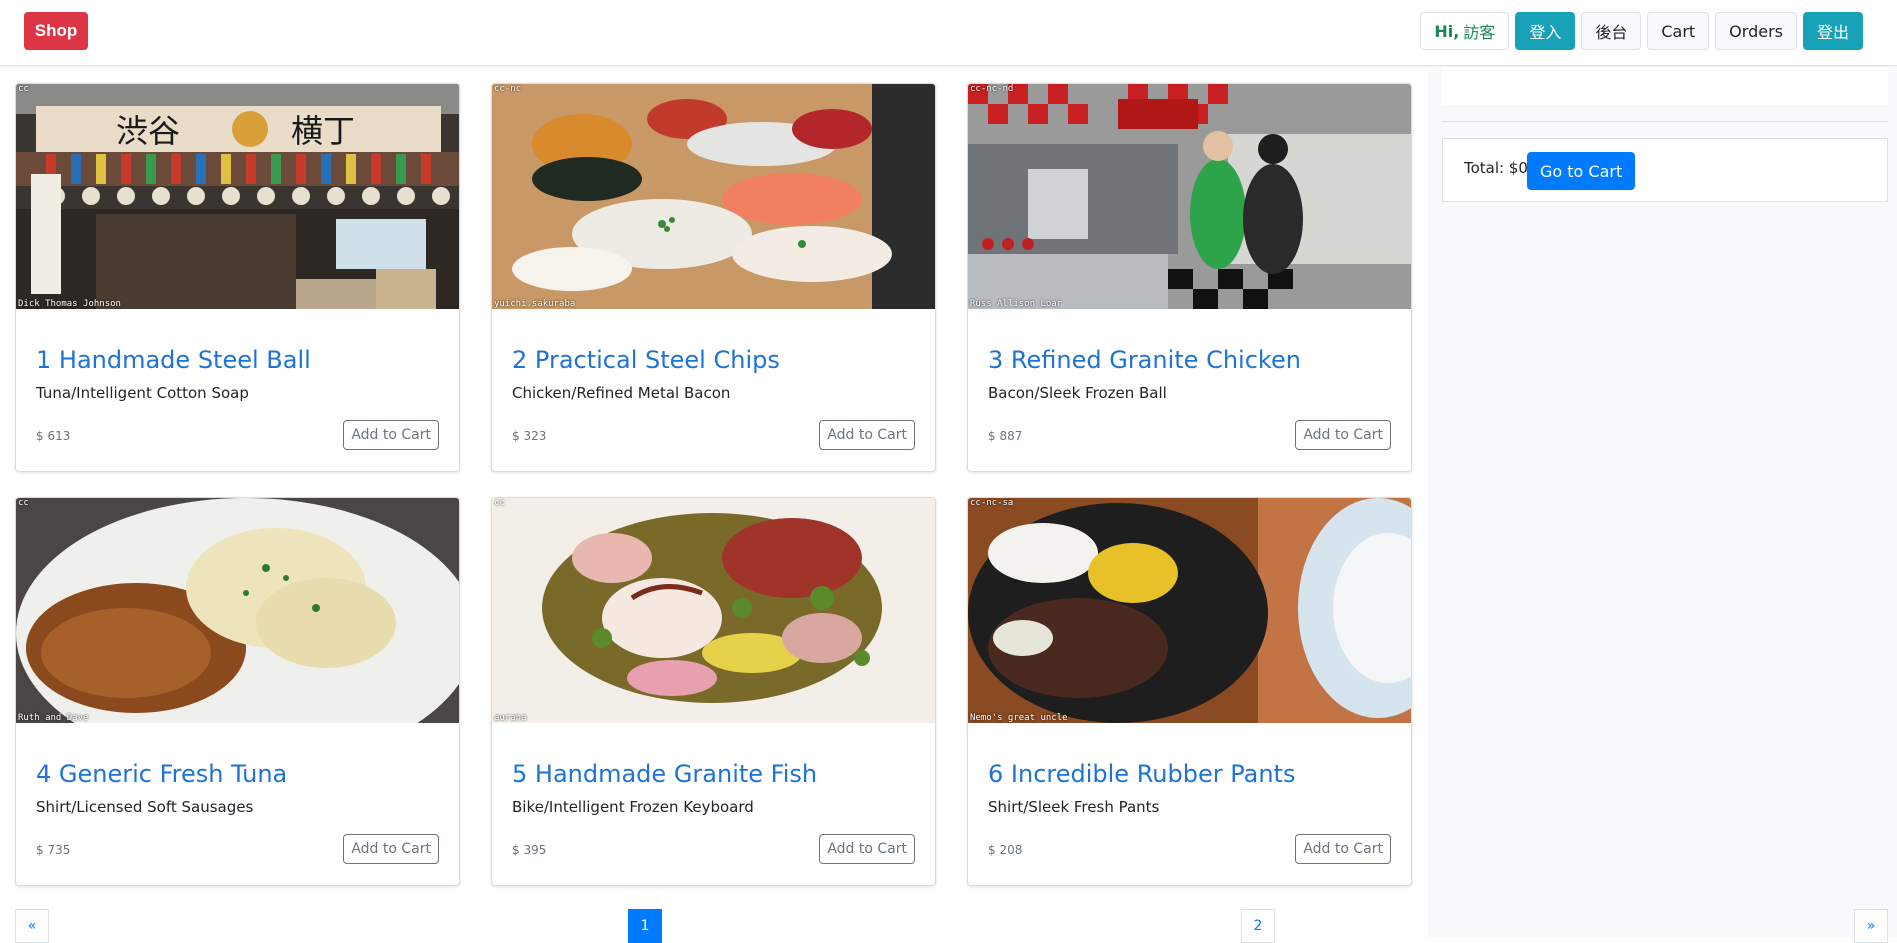 This screenshot has height=943, width=1897. What do you see at coordinates (1581, 171) in the screenshot?
I see `go-to-cart-button: Go to Cart` at bounding box center [1581, 171].